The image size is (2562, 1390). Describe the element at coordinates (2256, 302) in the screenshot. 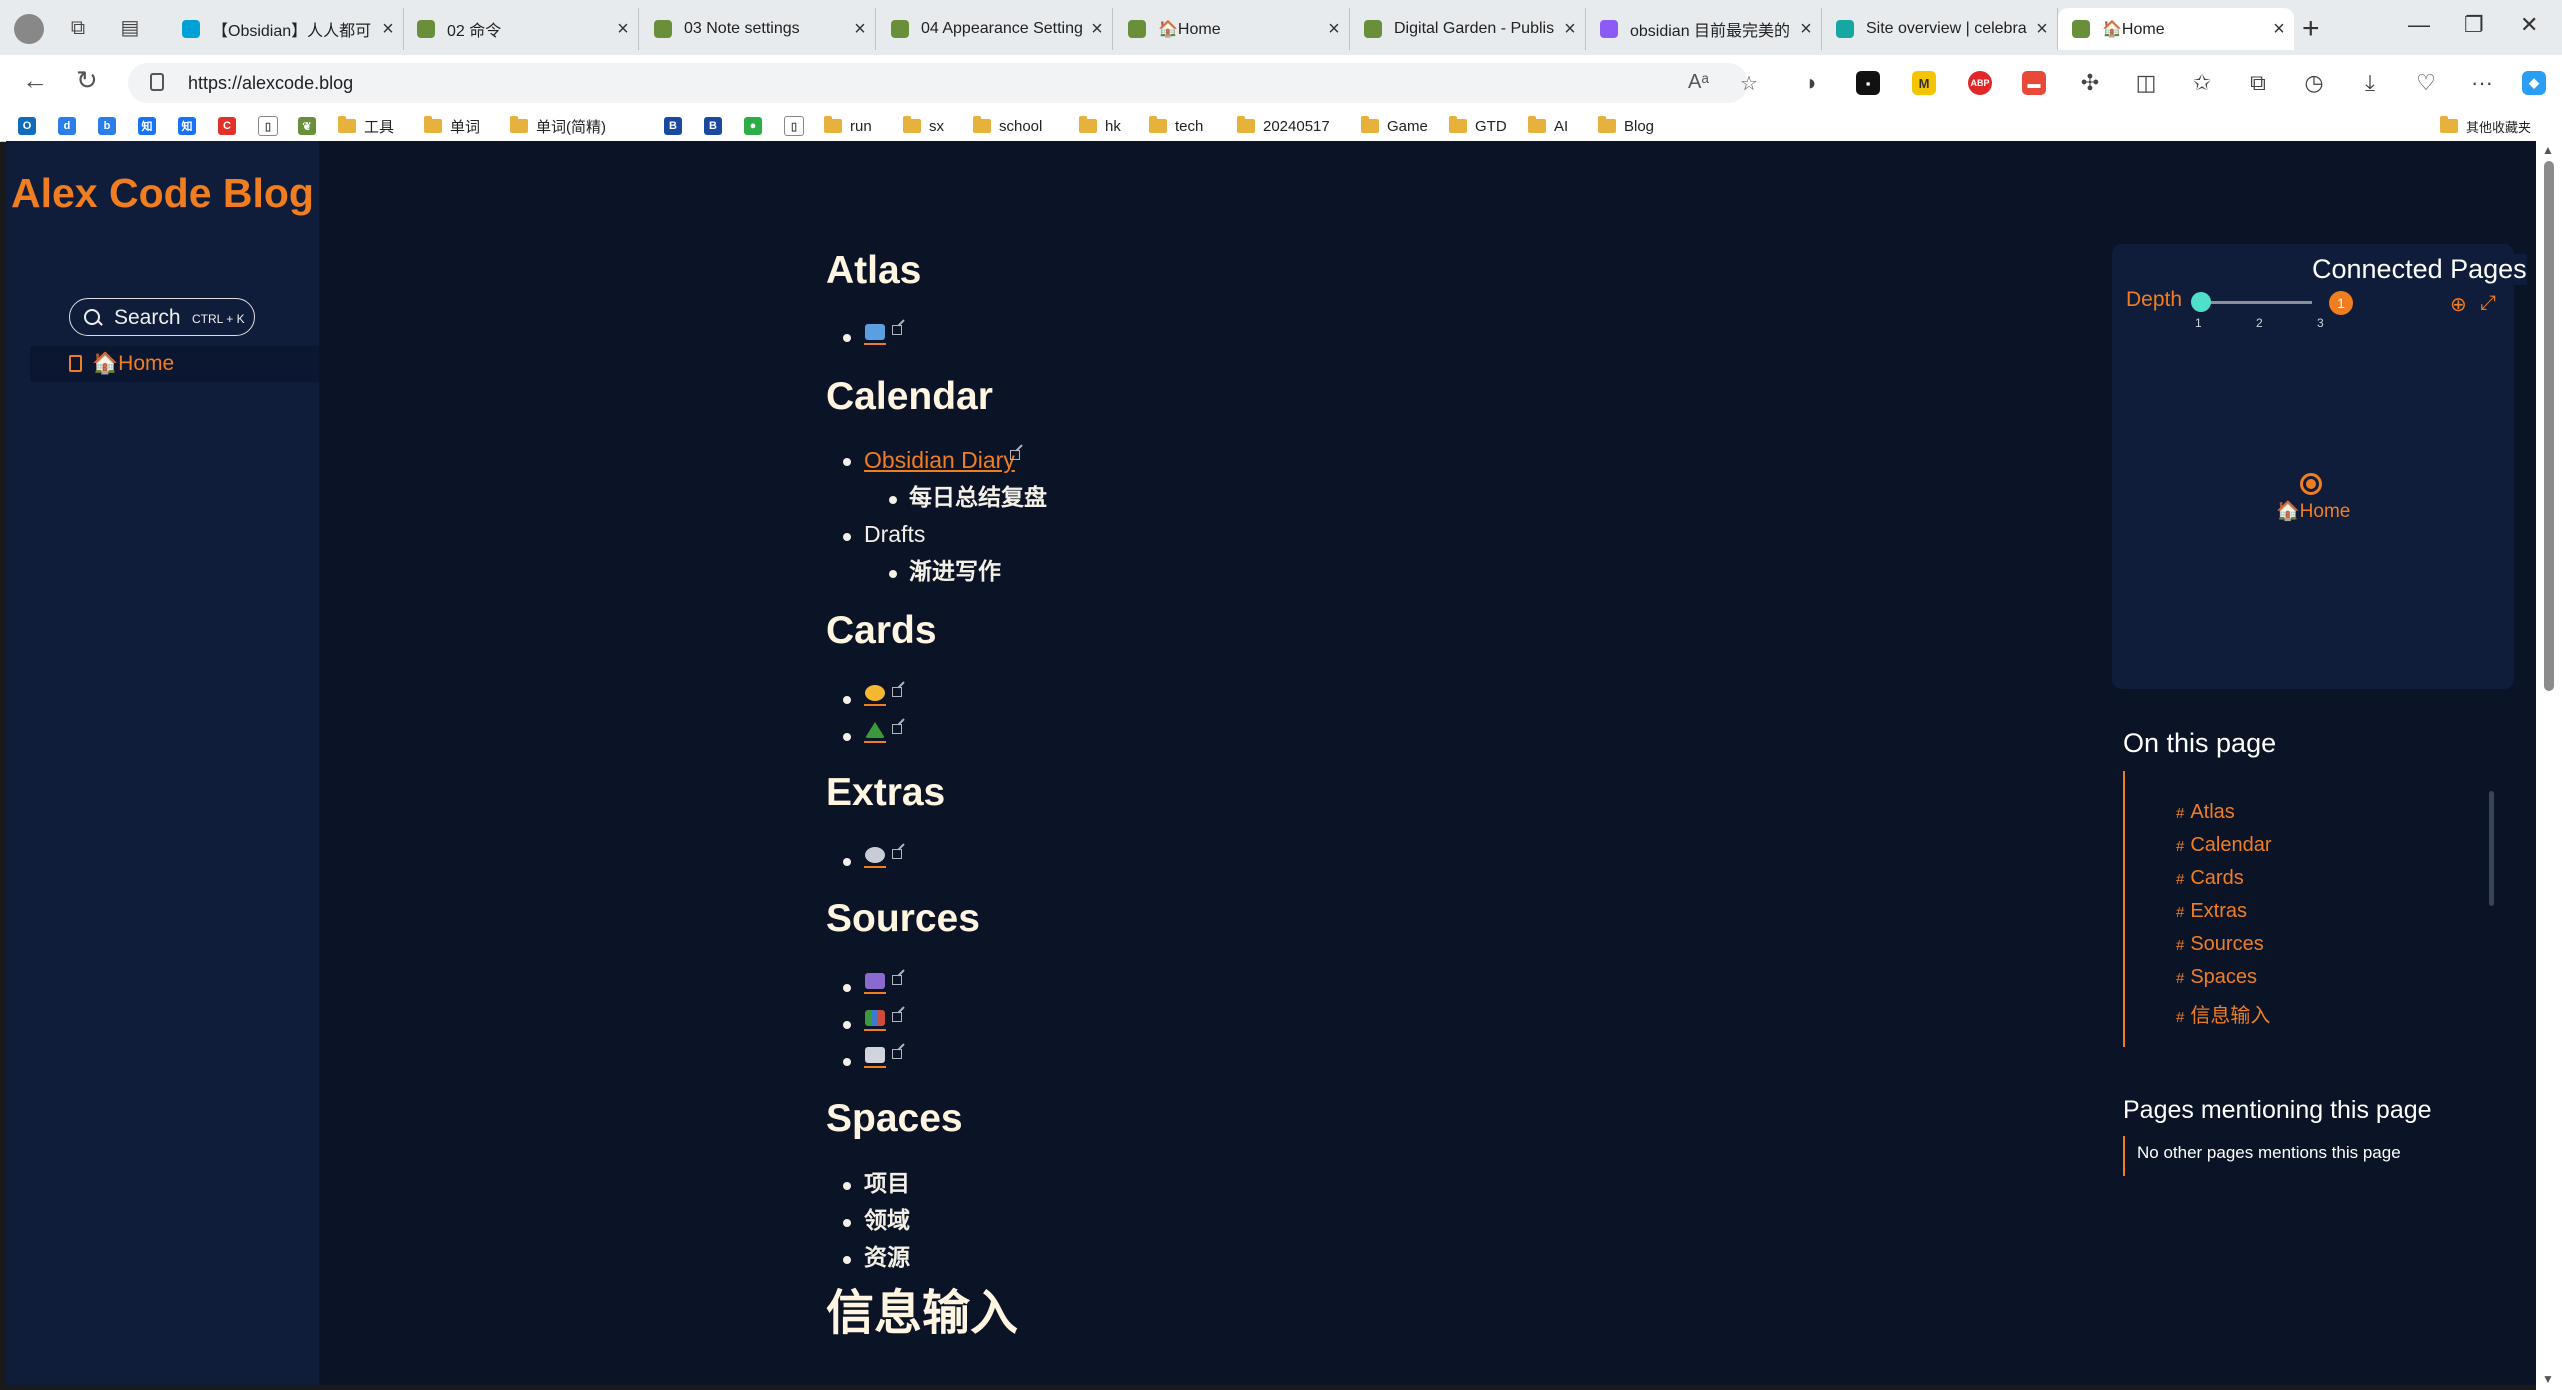

I see `depth-slider-track` at that location.